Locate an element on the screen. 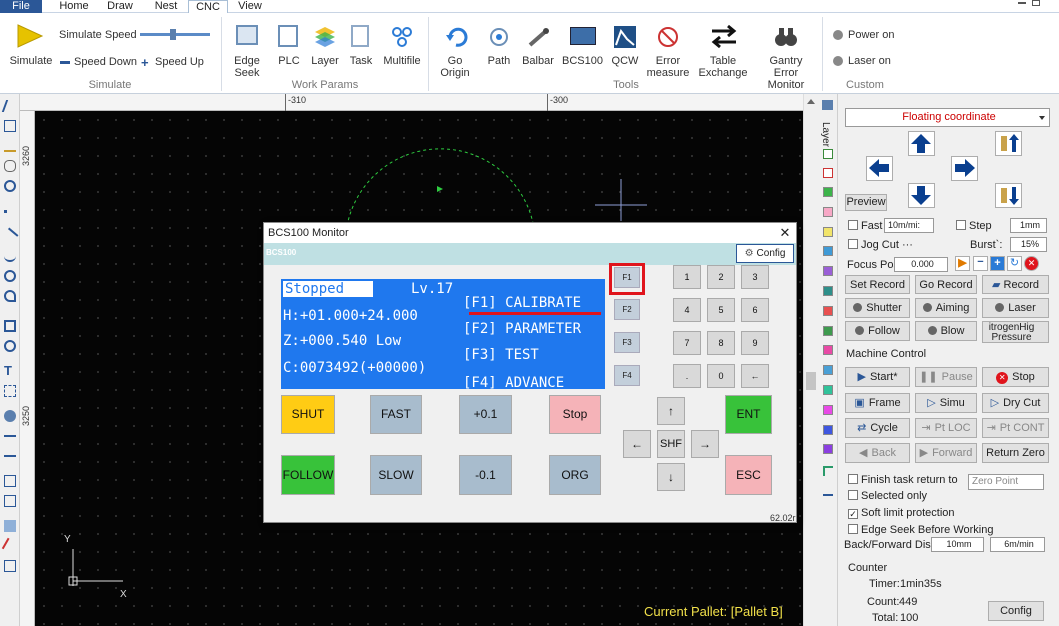 This screenshot has height=626, width=1059. f3-key: F3 is located at coordinates (627, 342).